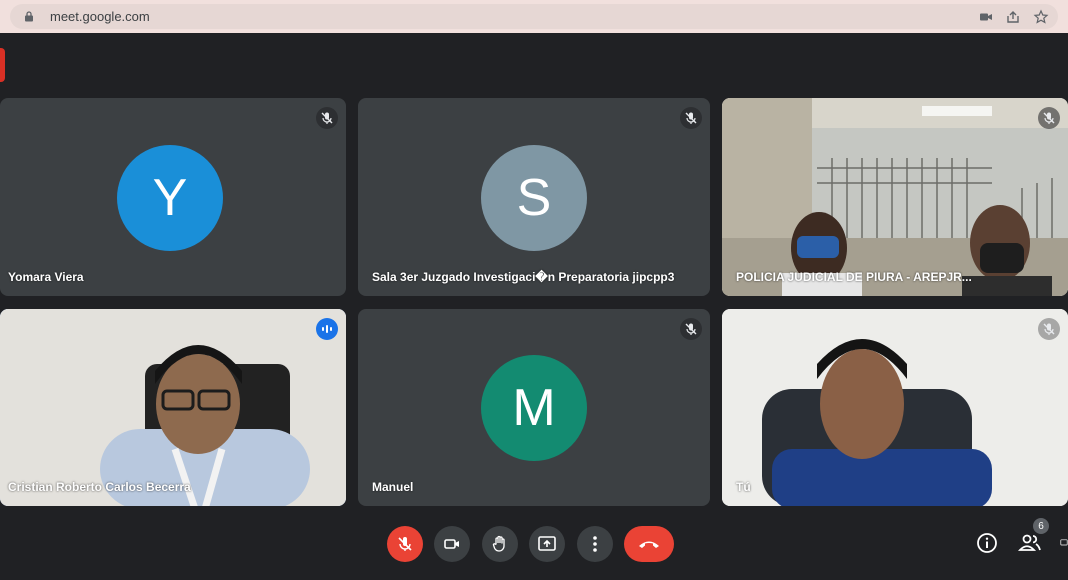 The width and height of the screenshot is (1068, 580). What do you see at coordinates (393, 487) in the screenshot?
I see `participant-name: Manuel` at bounding box center [393, 487].